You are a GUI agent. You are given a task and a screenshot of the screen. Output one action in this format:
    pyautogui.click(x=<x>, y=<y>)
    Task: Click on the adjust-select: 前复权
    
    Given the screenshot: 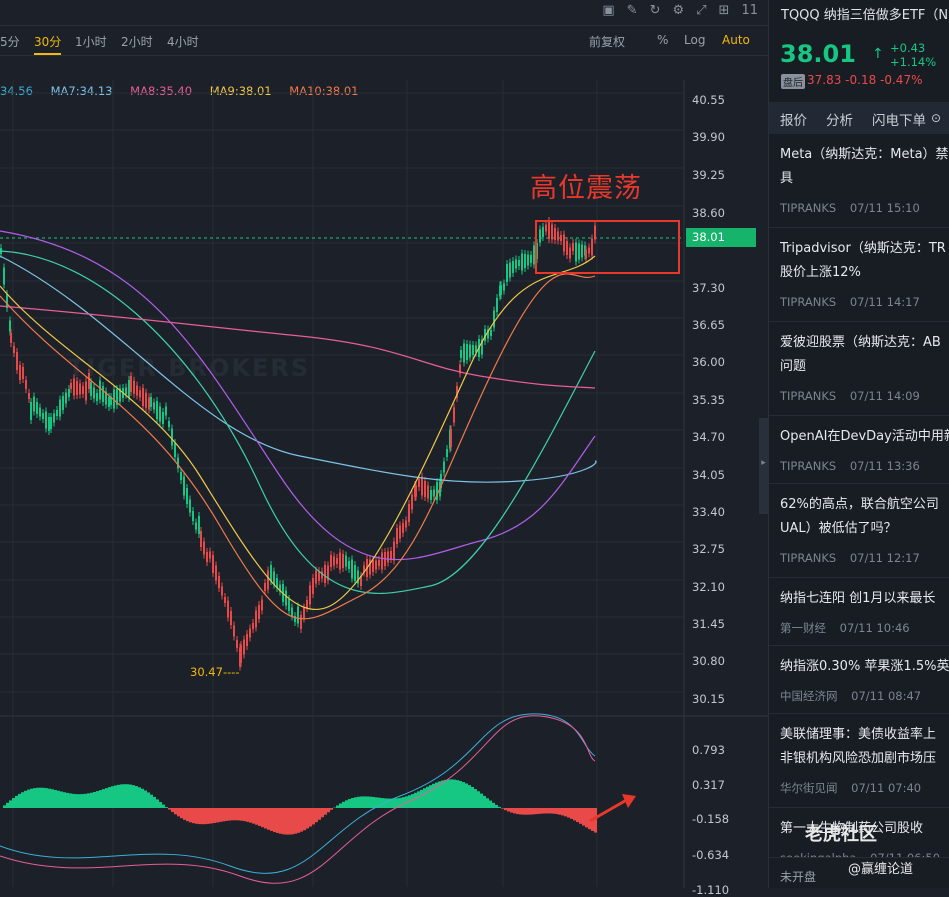 What is the action you would take?
    pyautogui.click(x=607, y=41)
    